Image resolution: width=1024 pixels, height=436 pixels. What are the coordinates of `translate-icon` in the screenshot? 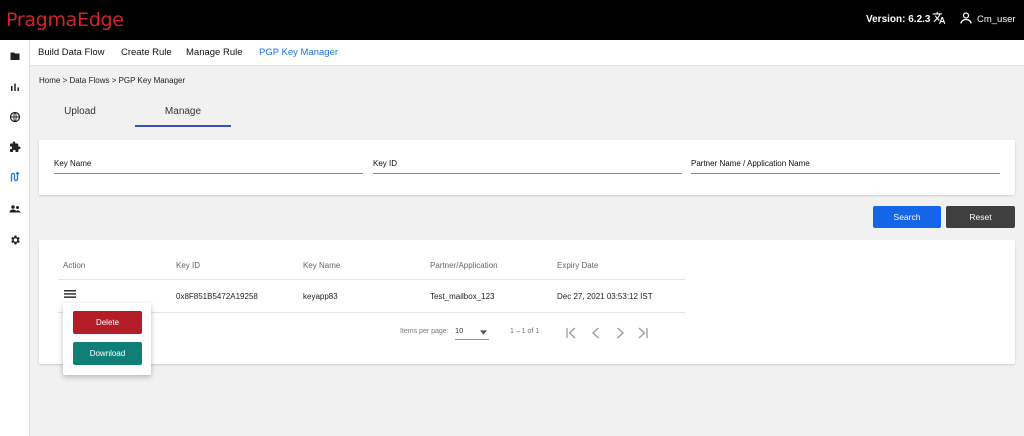 It's located at (939, 18).